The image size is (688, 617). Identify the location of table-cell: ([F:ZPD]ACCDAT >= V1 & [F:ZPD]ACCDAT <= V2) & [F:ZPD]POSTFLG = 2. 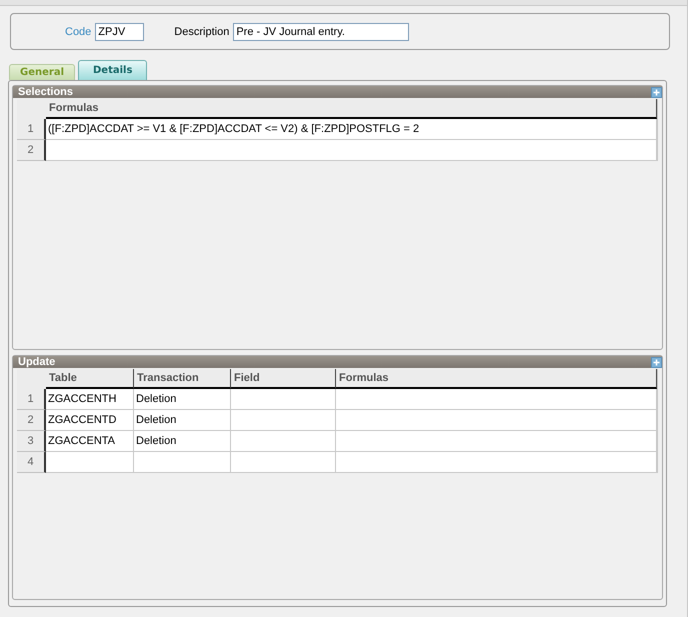
(351, 129).